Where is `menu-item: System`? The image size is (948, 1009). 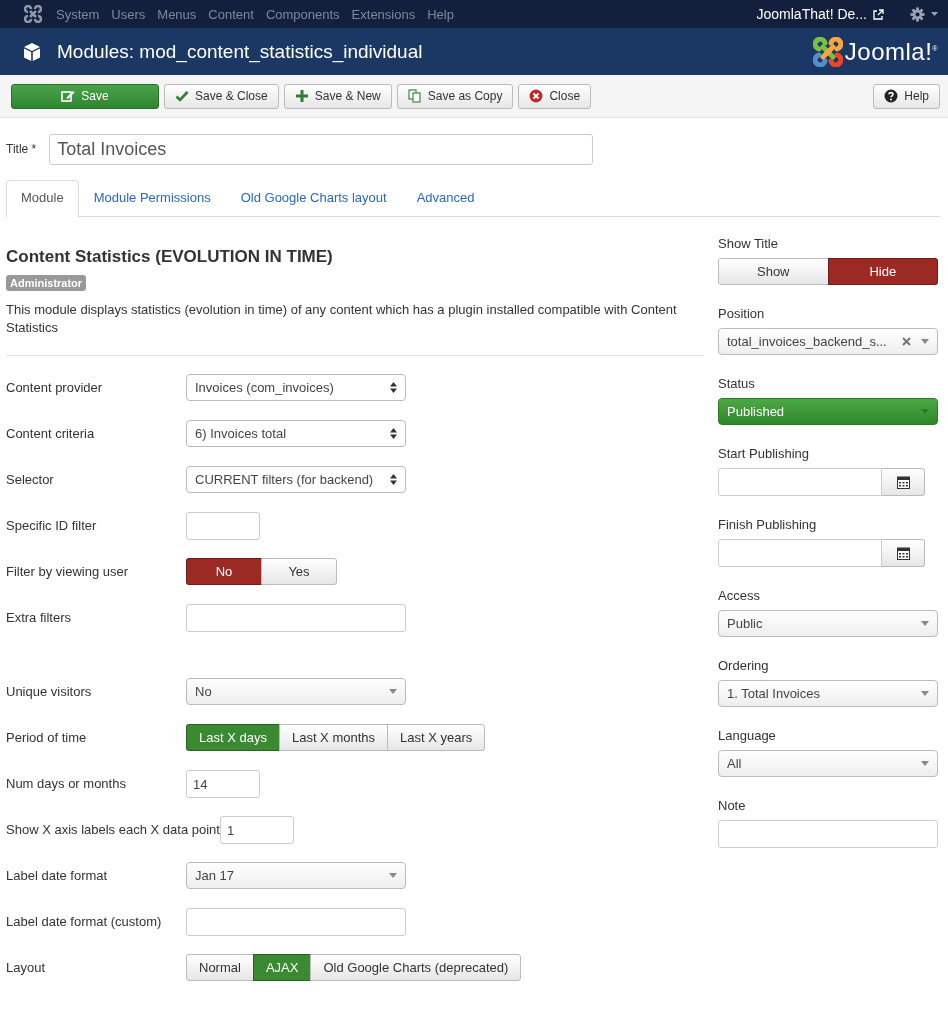
menu-item: System is located at coordinates (78, 14).